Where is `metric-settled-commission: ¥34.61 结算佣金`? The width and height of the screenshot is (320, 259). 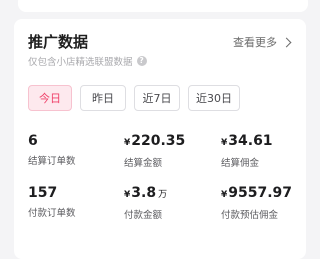 metric-settled-commission: ¥34.61 结算佣金 is located at coordinates (247, 150).